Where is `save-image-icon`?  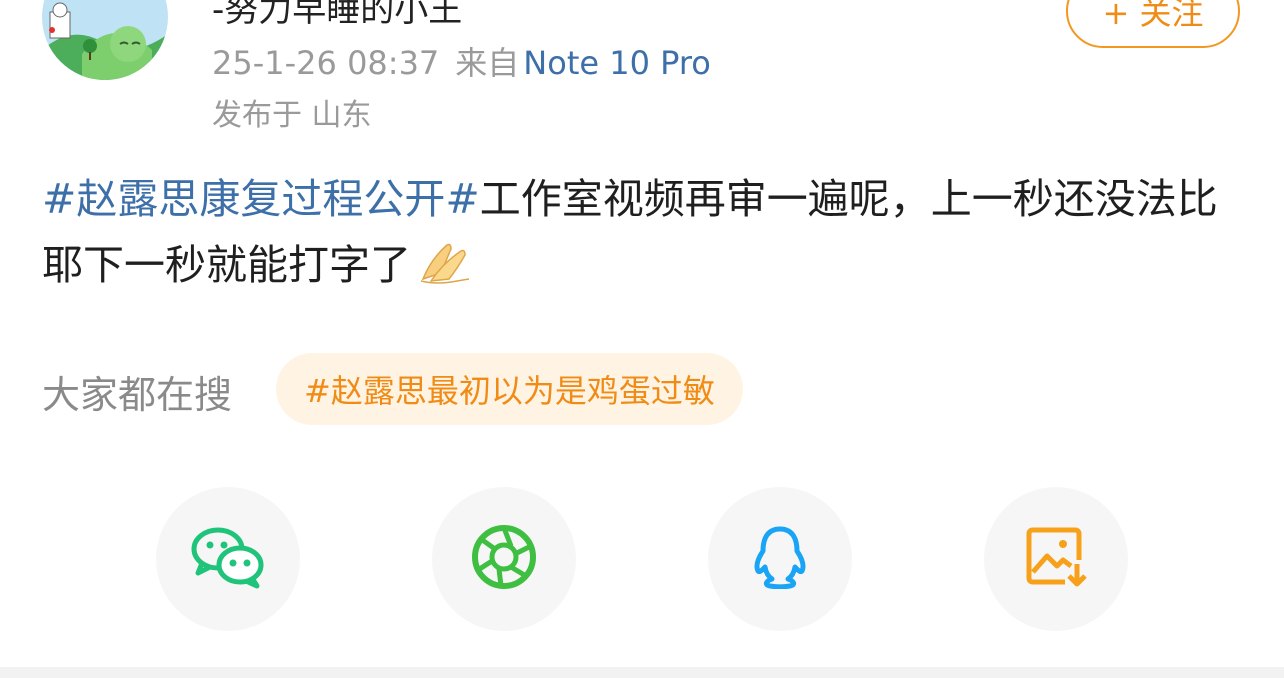
save-image-icon is located at coordinates (1056, 559).